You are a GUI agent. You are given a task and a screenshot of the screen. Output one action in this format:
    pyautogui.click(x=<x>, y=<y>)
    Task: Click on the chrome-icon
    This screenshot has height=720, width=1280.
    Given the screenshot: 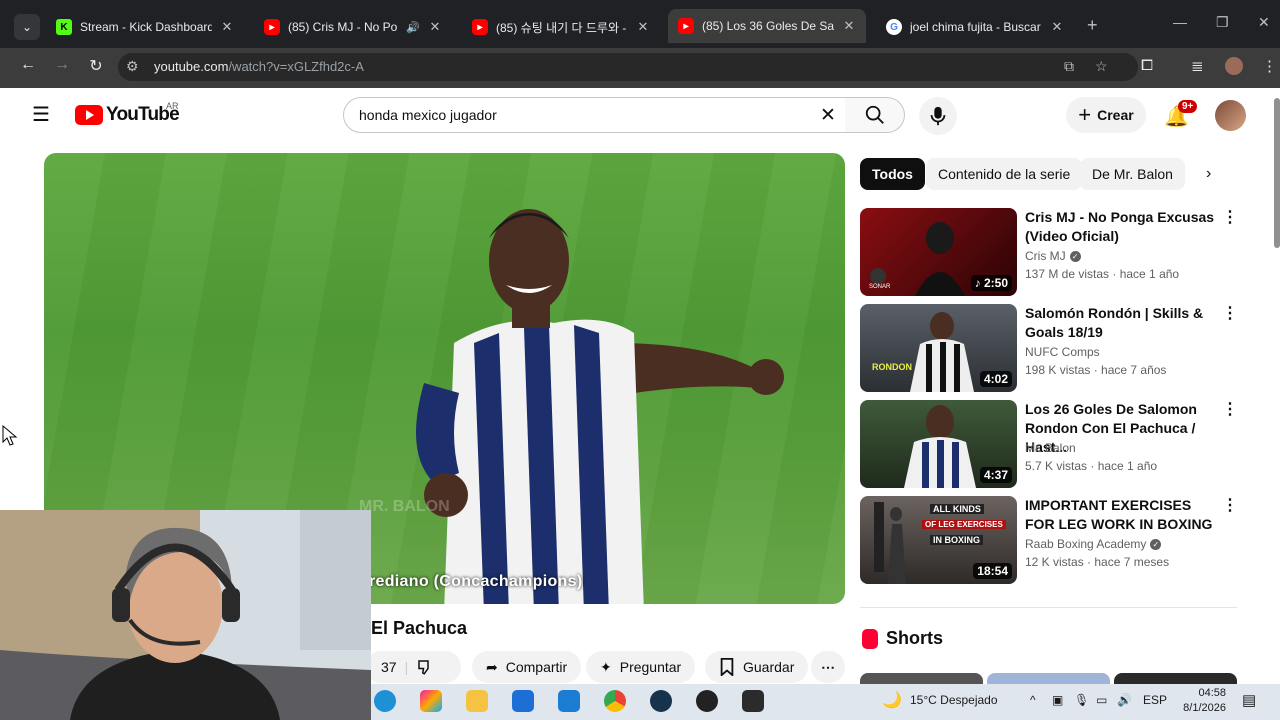 What is the action you would take?
    pyautogui.click(x=615, y=701)
    